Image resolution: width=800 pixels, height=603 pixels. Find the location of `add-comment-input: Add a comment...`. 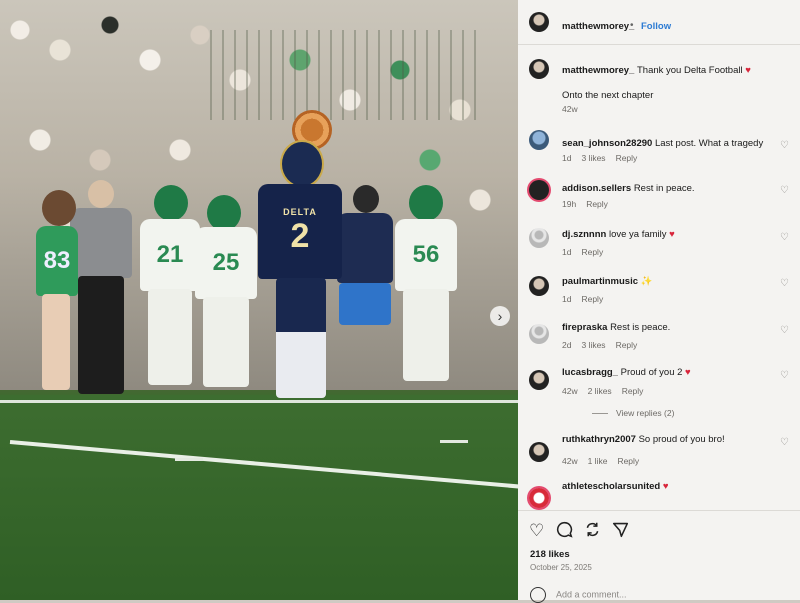

add-comment-input: Add a comment... is located at coordinates (578, 595).